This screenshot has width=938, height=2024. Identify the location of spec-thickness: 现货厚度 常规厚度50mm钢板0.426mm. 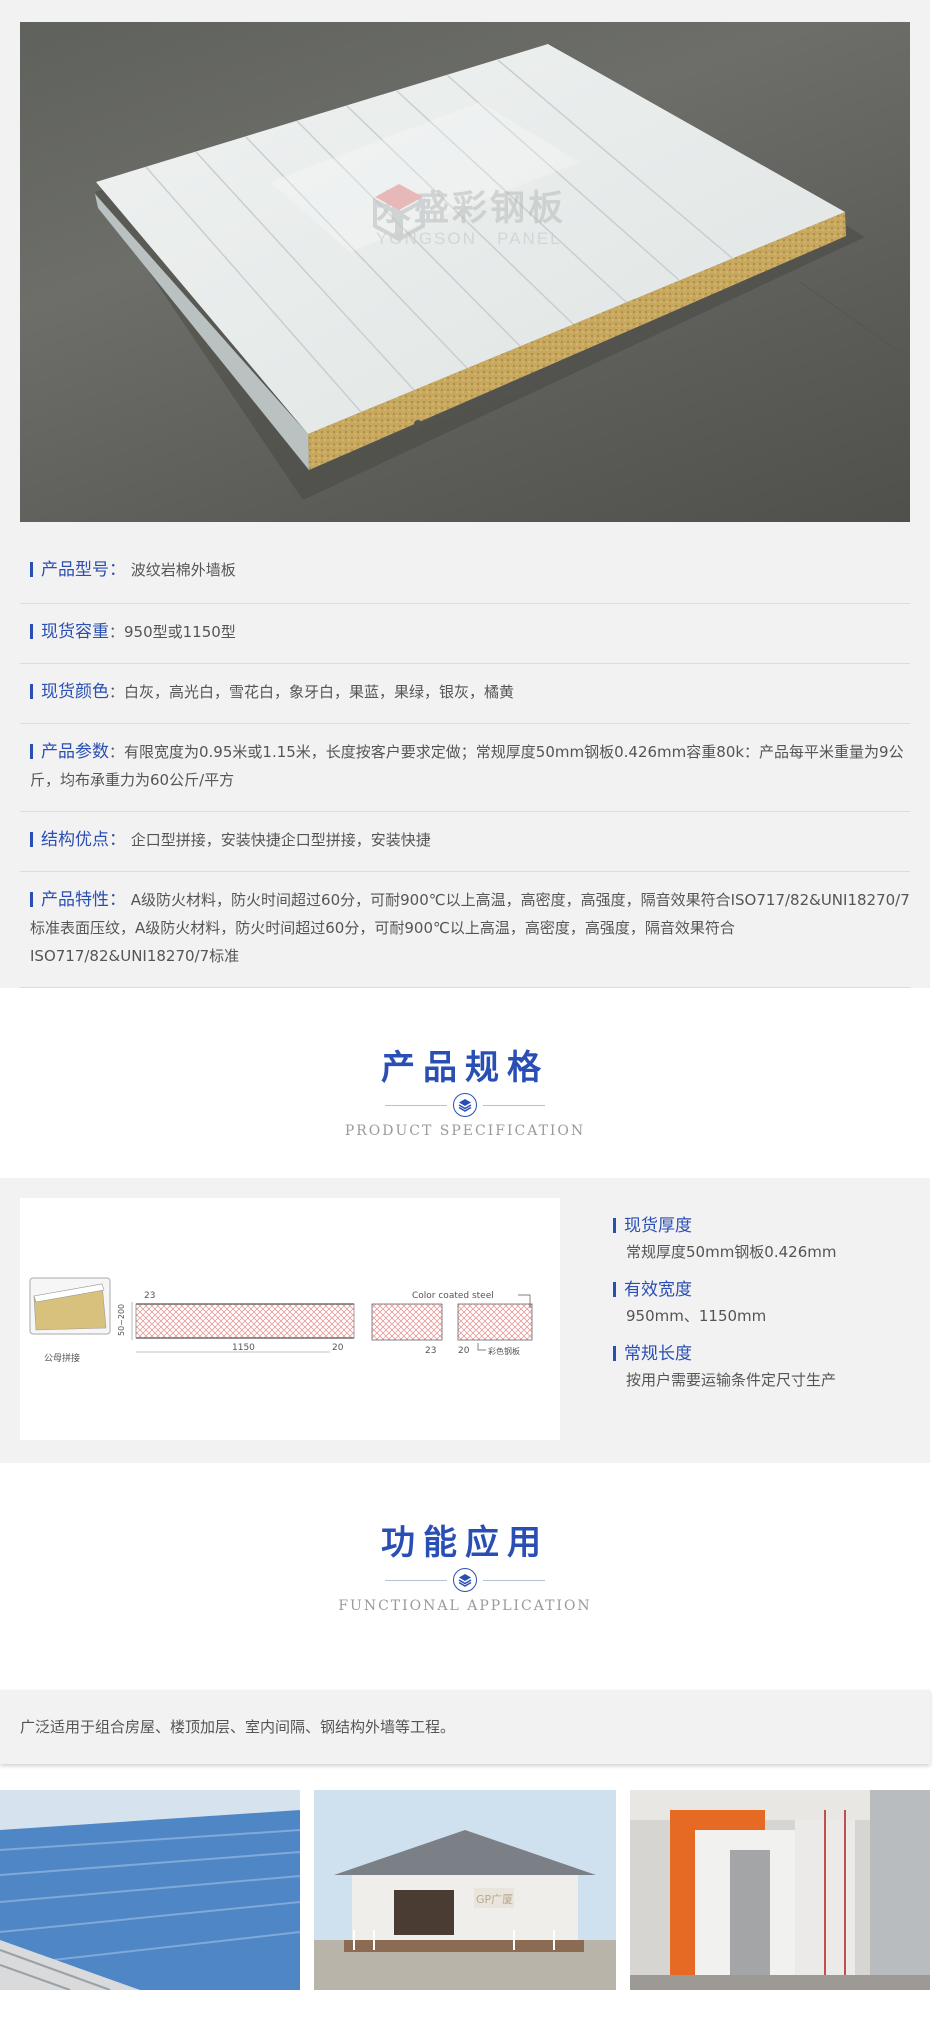
(763, 1238).